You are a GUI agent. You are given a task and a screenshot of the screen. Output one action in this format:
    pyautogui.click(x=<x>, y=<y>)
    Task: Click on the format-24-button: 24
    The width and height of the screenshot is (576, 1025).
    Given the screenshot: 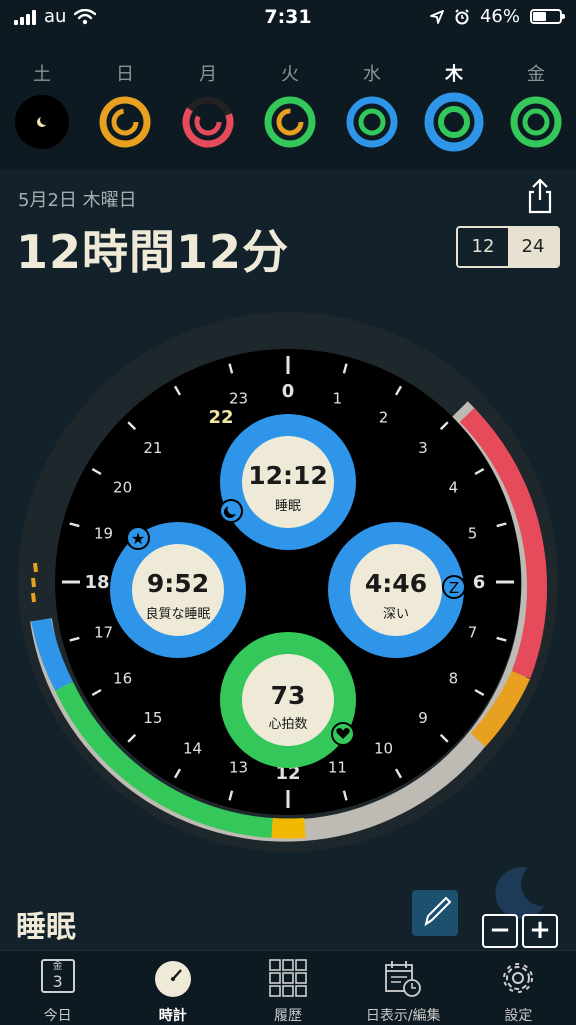 What is the action you would take?
    pyautogui.click(x=533, y=247)
    